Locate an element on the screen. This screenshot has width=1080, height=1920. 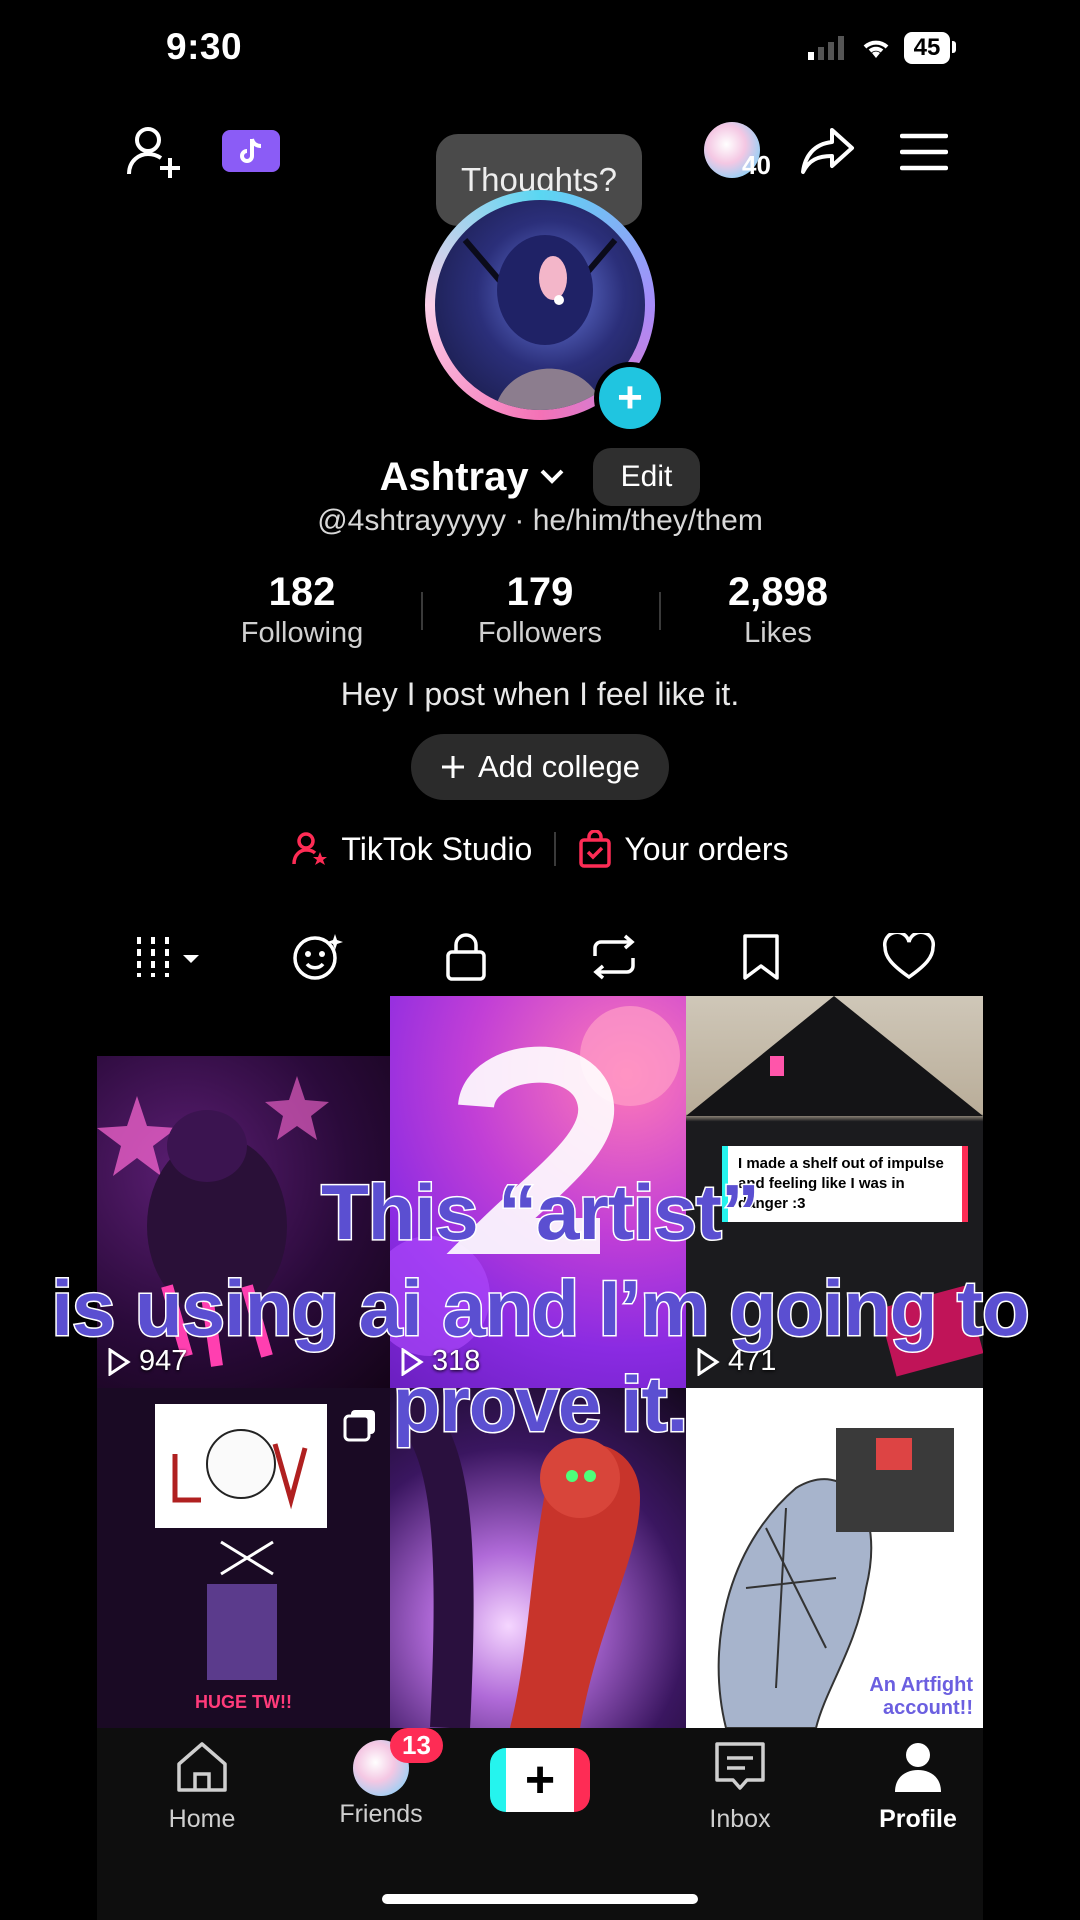
stat-following: 182 Following is located at coordinates (302, 610).